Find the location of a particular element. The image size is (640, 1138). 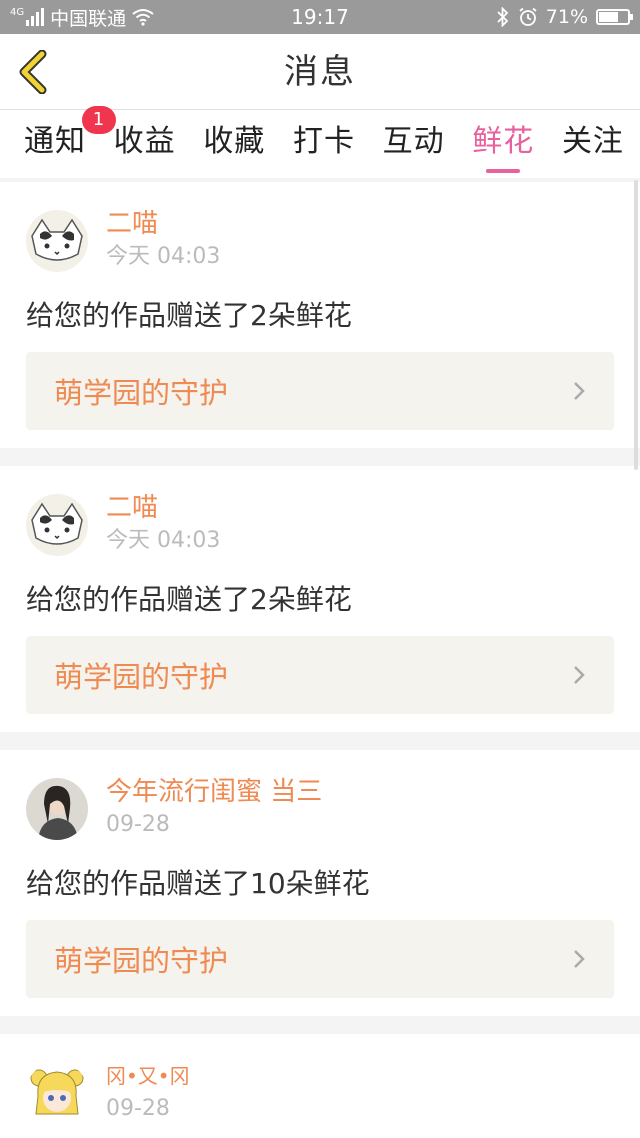

girl-photo-avatar-icon is located at coordinates (57, 809).